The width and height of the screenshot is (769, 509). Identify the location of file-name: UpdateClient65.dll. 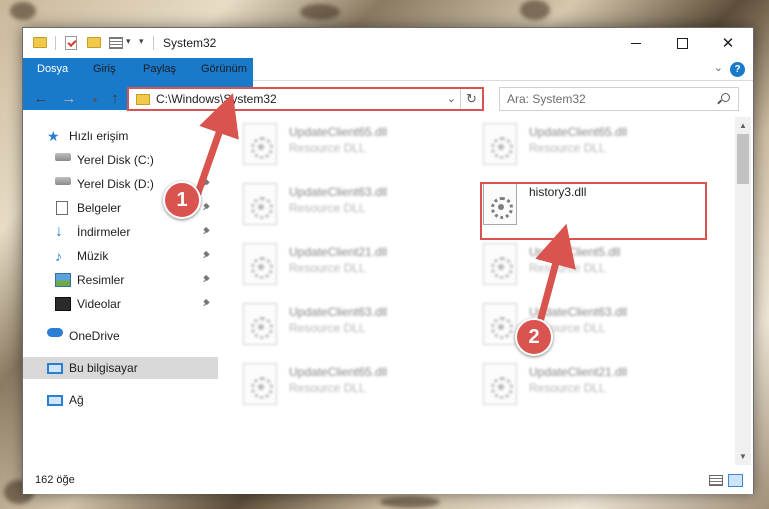
(578, 132).